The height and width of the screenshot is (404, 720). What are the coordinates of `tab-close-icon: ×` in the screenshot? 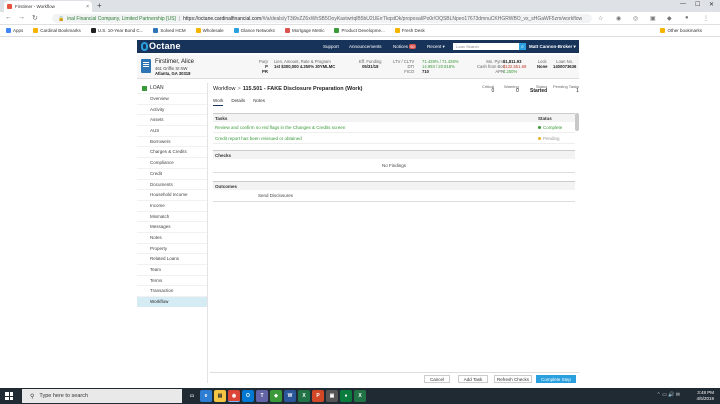 It's located at (87, 7).